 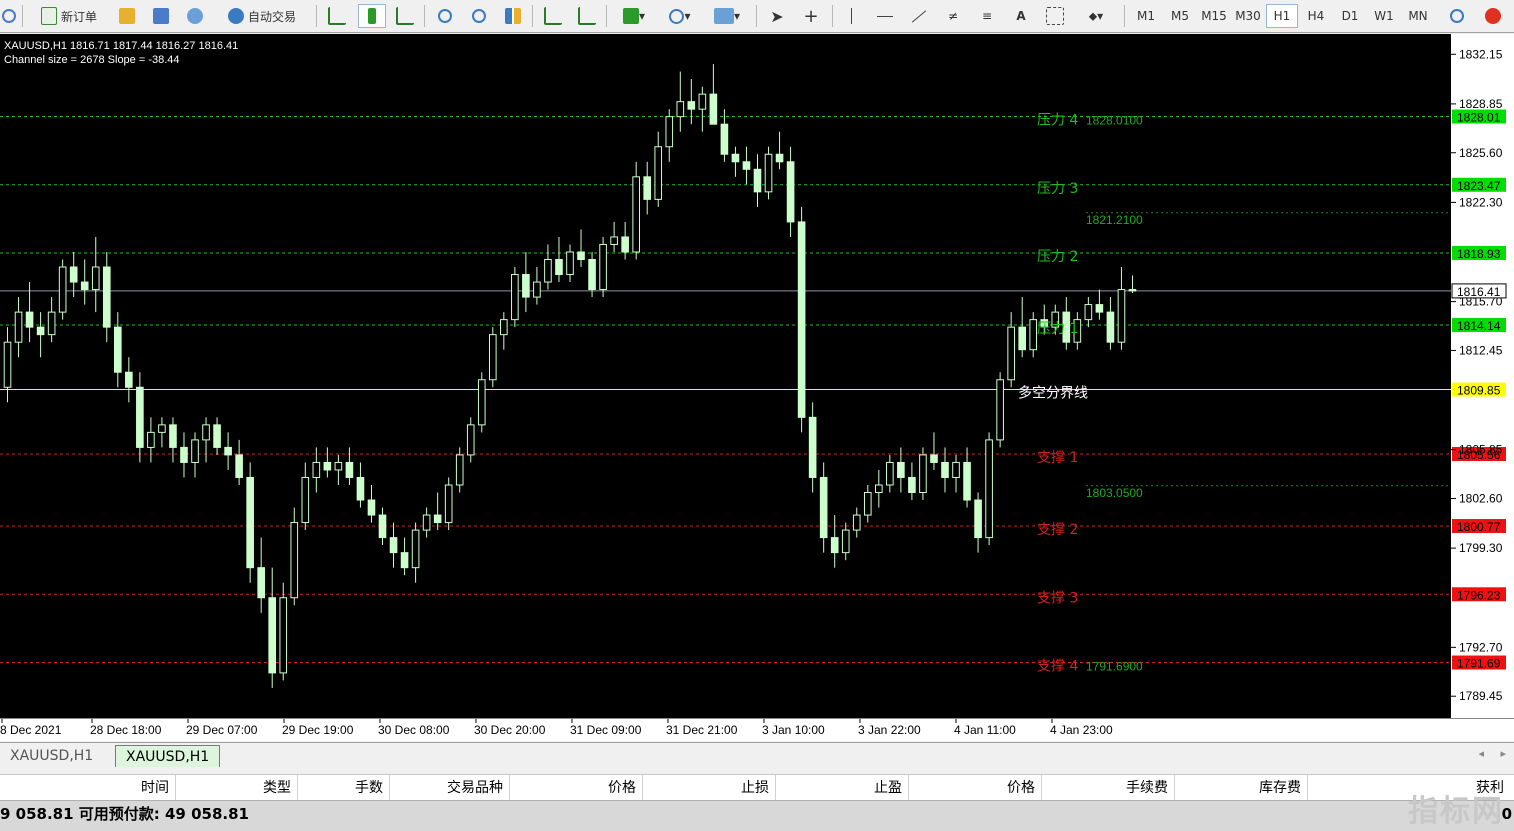 I want to click on time-label-0: 8 Dec 2021, so click(x=31, y=730).